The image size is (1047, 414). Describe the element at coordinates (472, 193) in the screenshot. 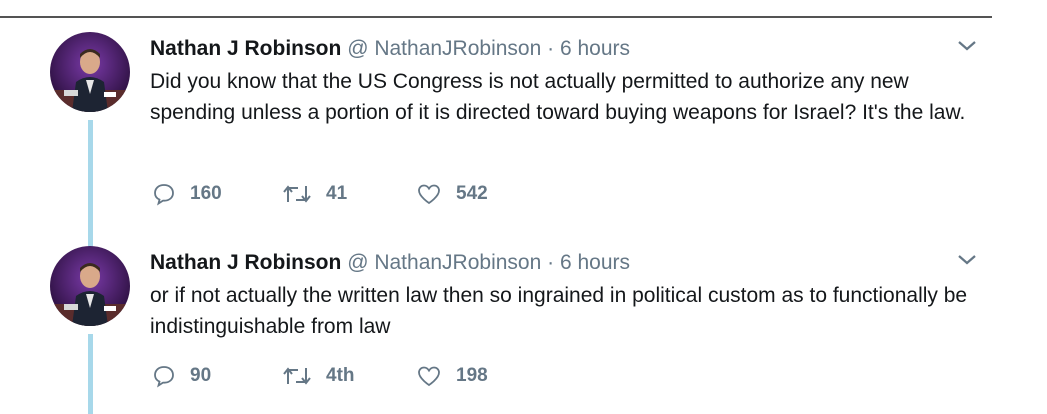

I see `like-count: 542` at that location.